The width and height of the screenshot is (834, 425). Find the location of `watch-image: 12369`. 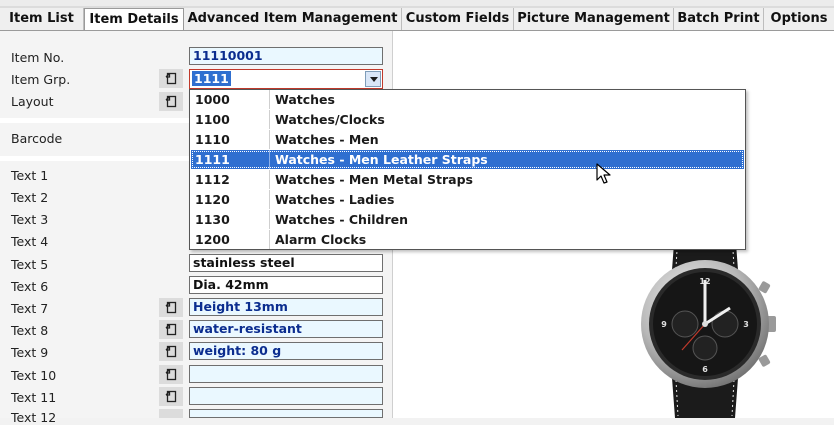

watch-image: 12369 is located at coordinates (708, 324).